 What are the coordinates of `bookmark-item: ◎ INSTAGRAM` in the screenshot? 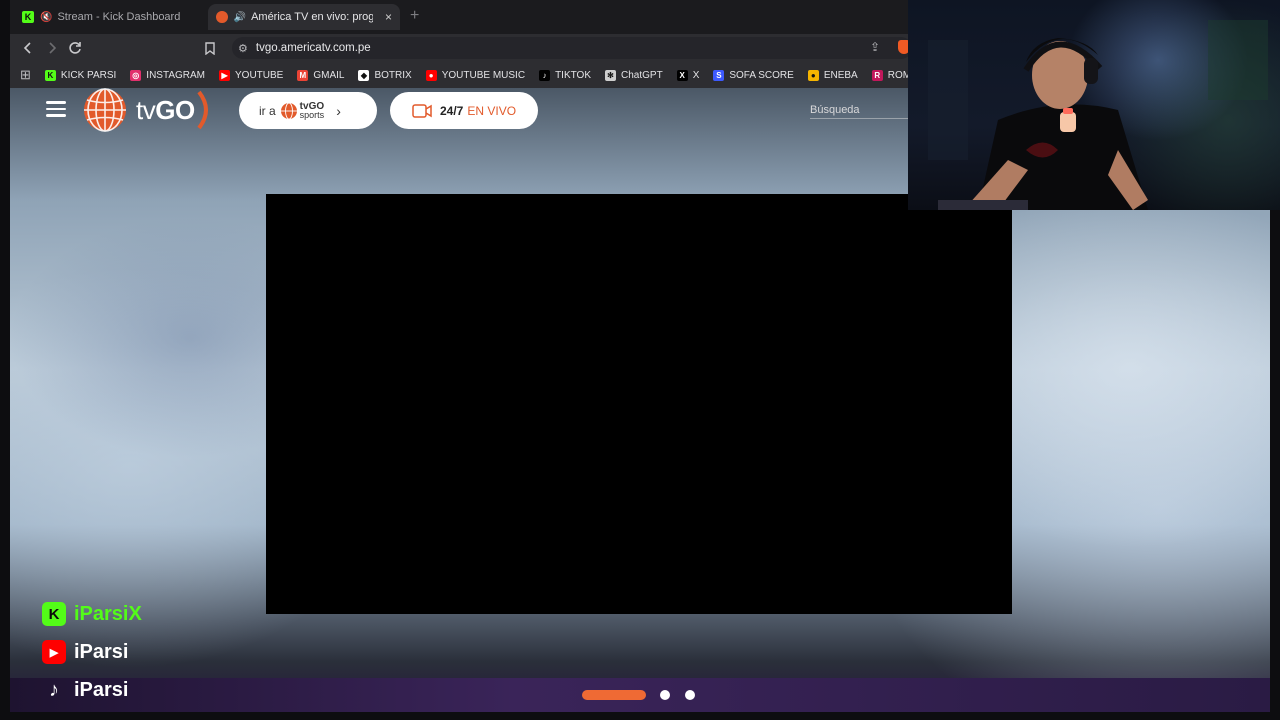 It's located at (168, 75).